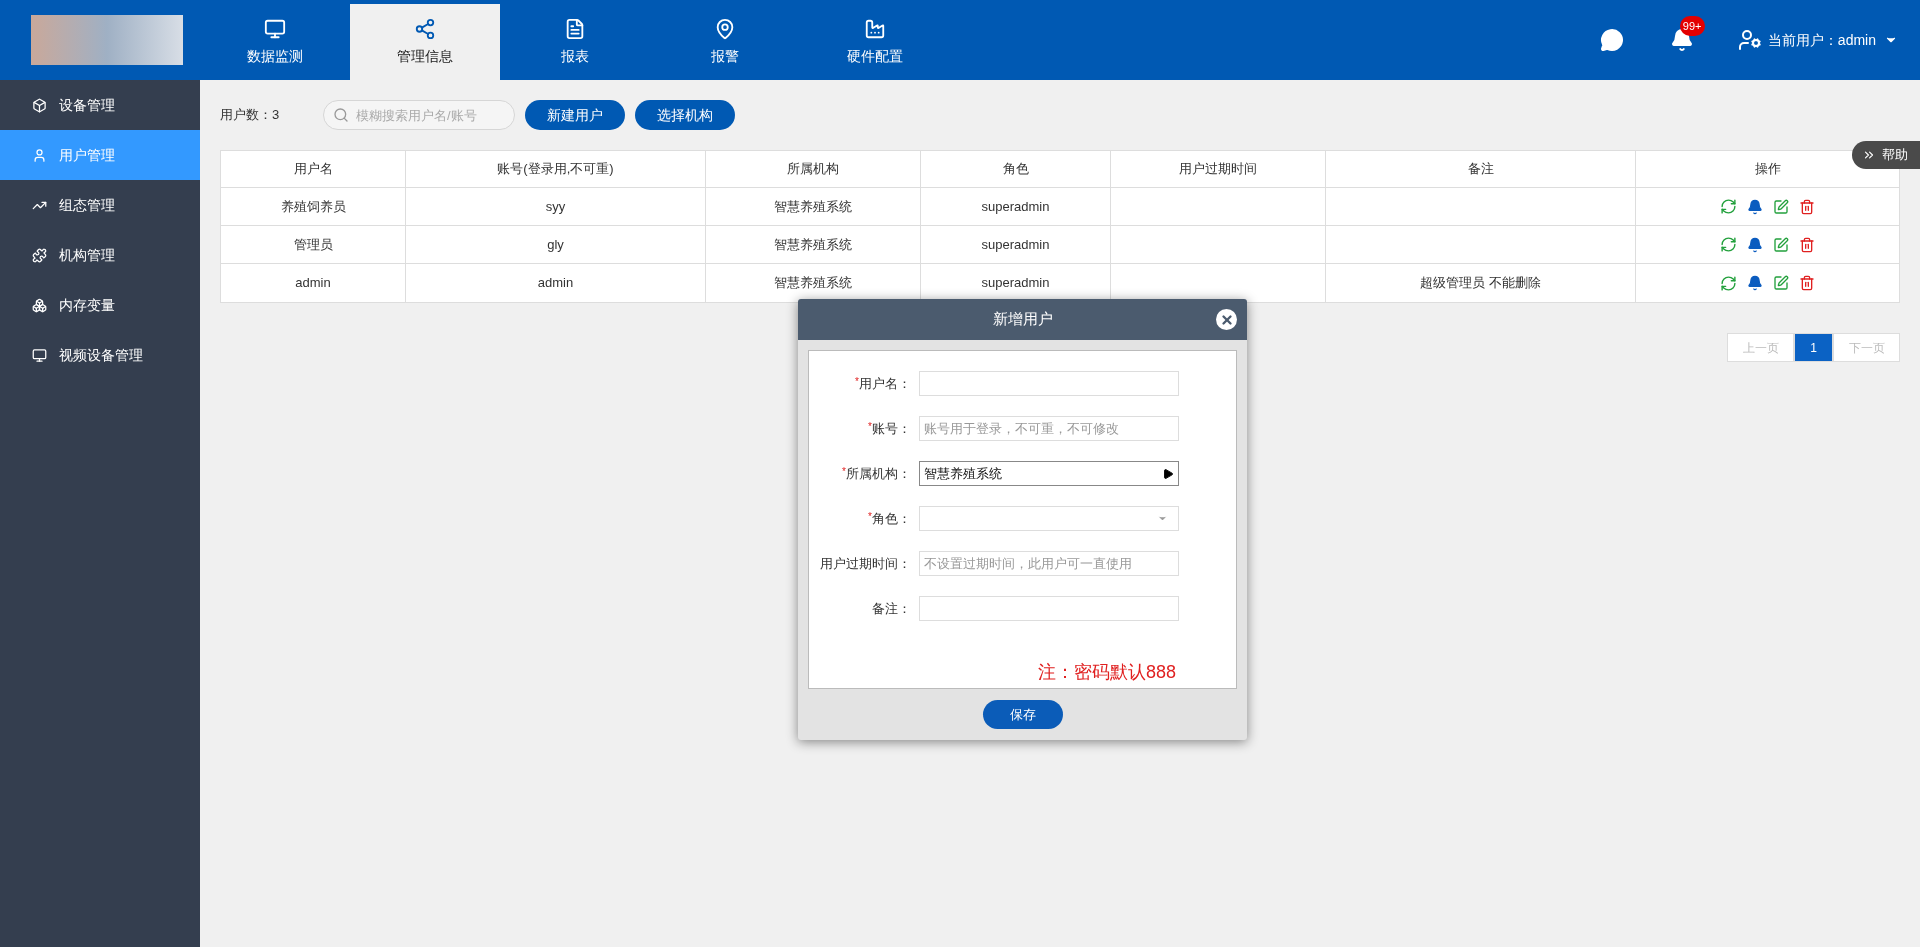 This screenshot has width=1920, height=947. What do you see at coordinates (555, 169) in the screenshot?
I see `column-header: 账号(登录用,不可重)` at bounding box center [555, 169].